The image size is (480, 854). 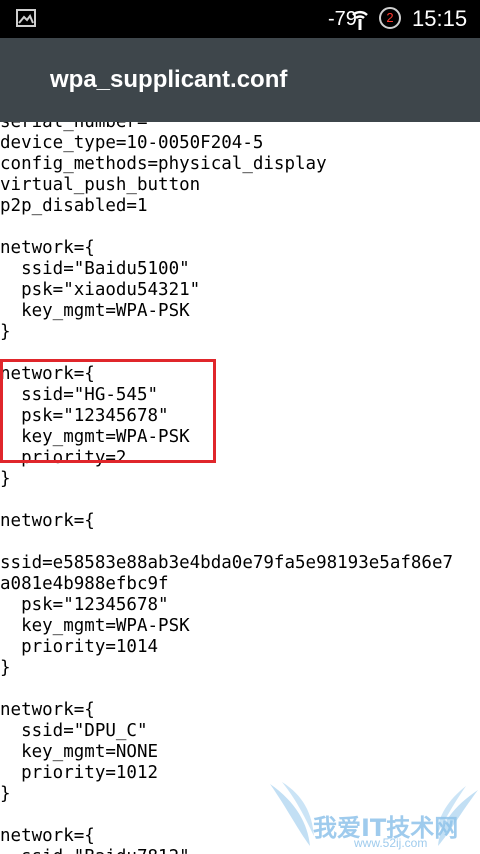 I want to click on action-bar: wpa_supplicant.conf, so click(x=240, y=80).